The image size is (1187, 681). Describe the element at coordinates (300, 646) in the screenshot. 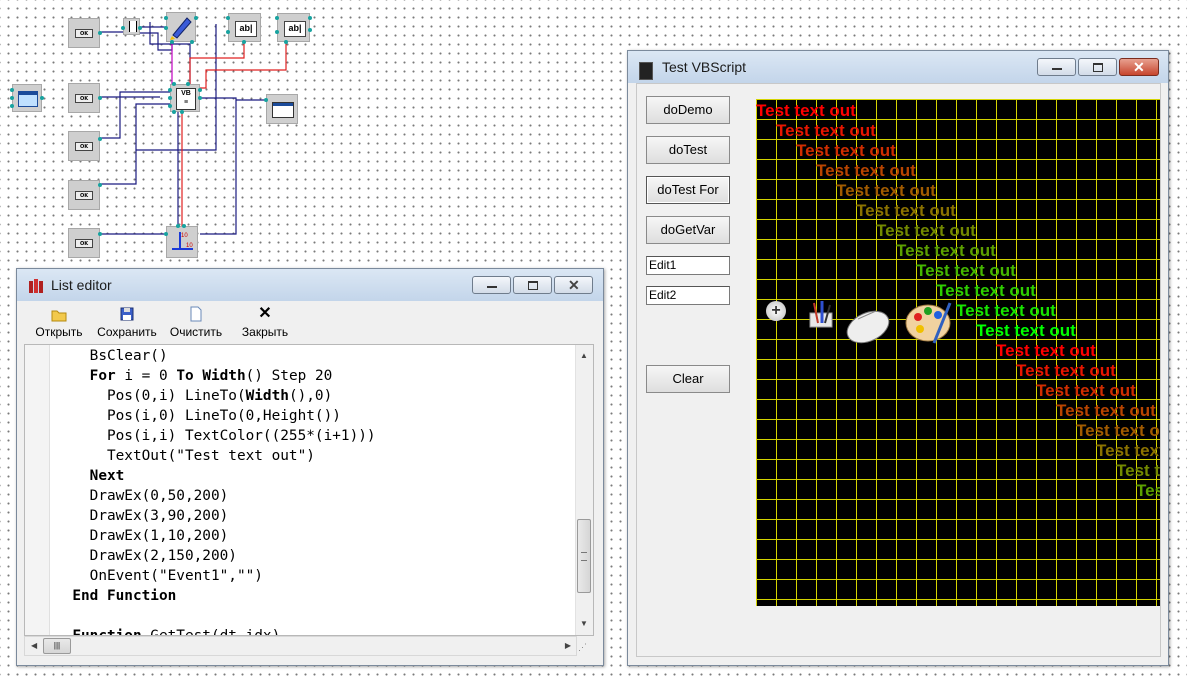

I see `horizontal-scrollbar: ◀ ||| ▶` at that location.